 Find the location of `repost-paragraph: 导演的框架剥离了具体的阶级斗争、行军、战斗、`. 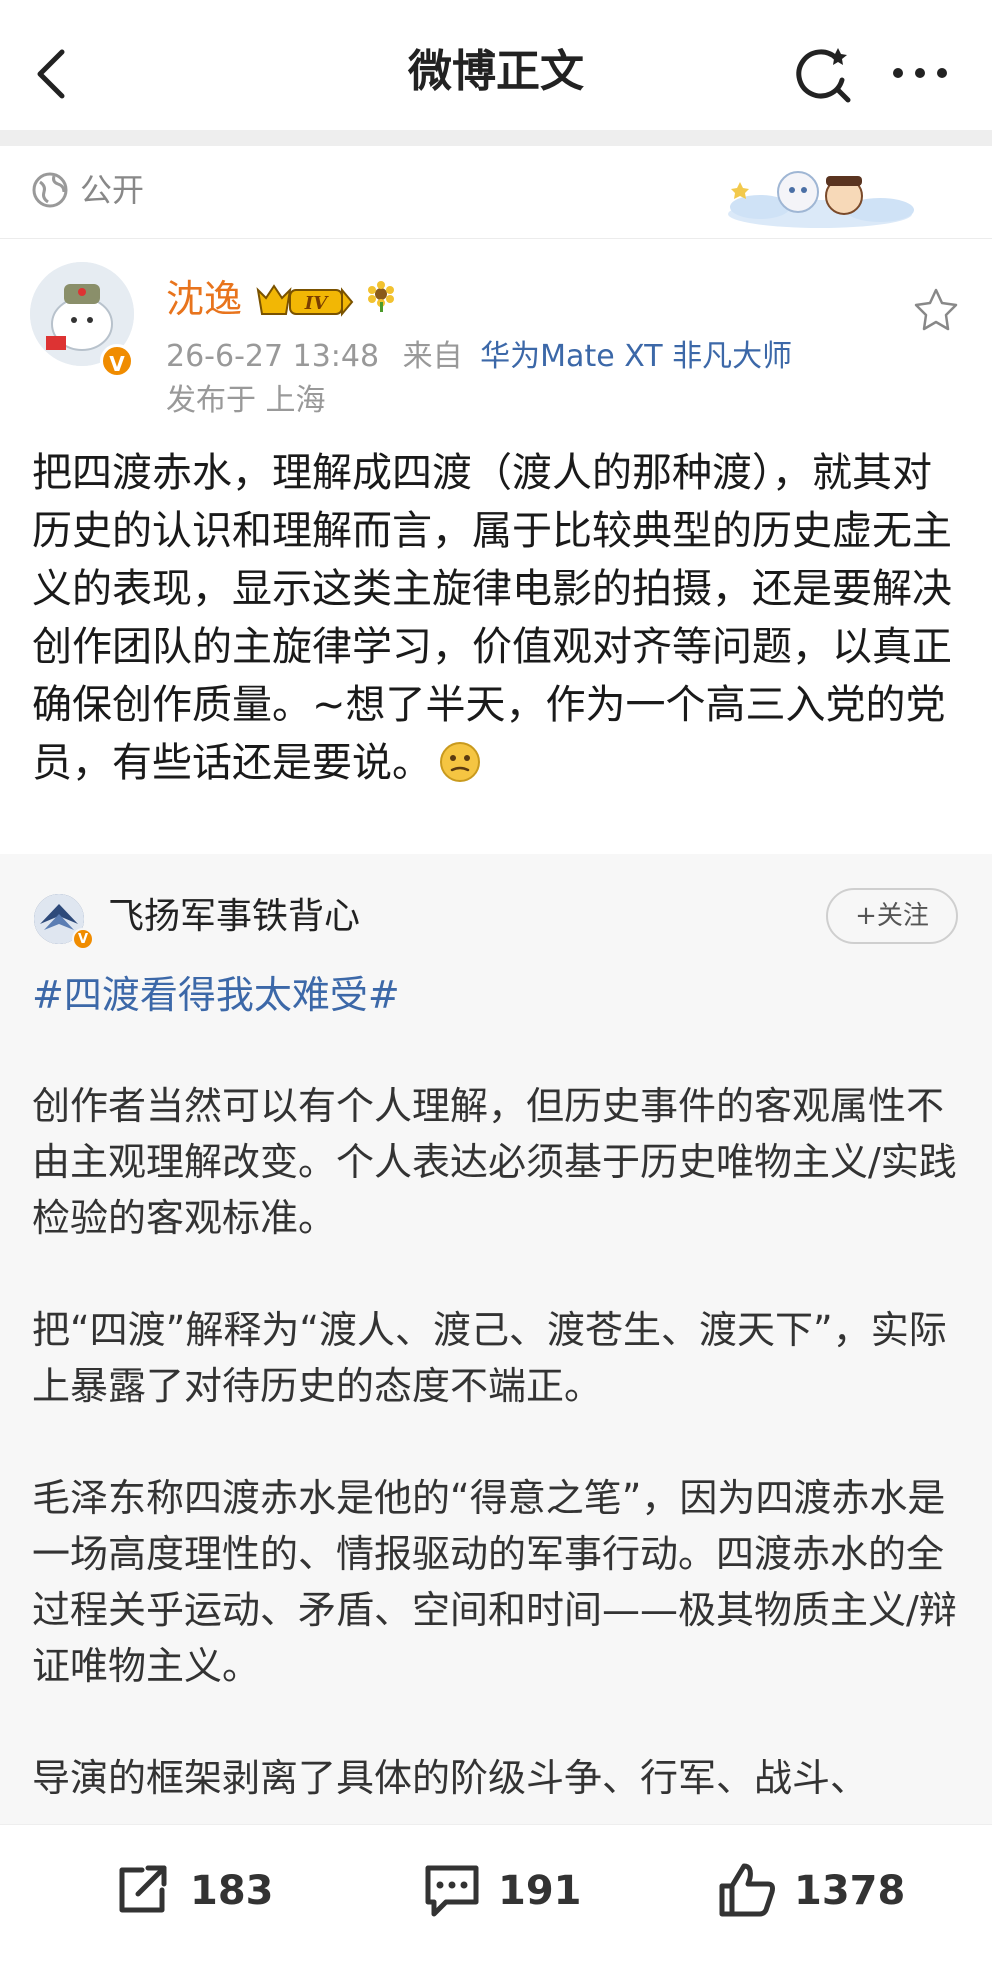

repost-paragraph: 导演的框架剥离了具体的阶级斗争、行军、战斗、 is located at coordinates (450, 1778).